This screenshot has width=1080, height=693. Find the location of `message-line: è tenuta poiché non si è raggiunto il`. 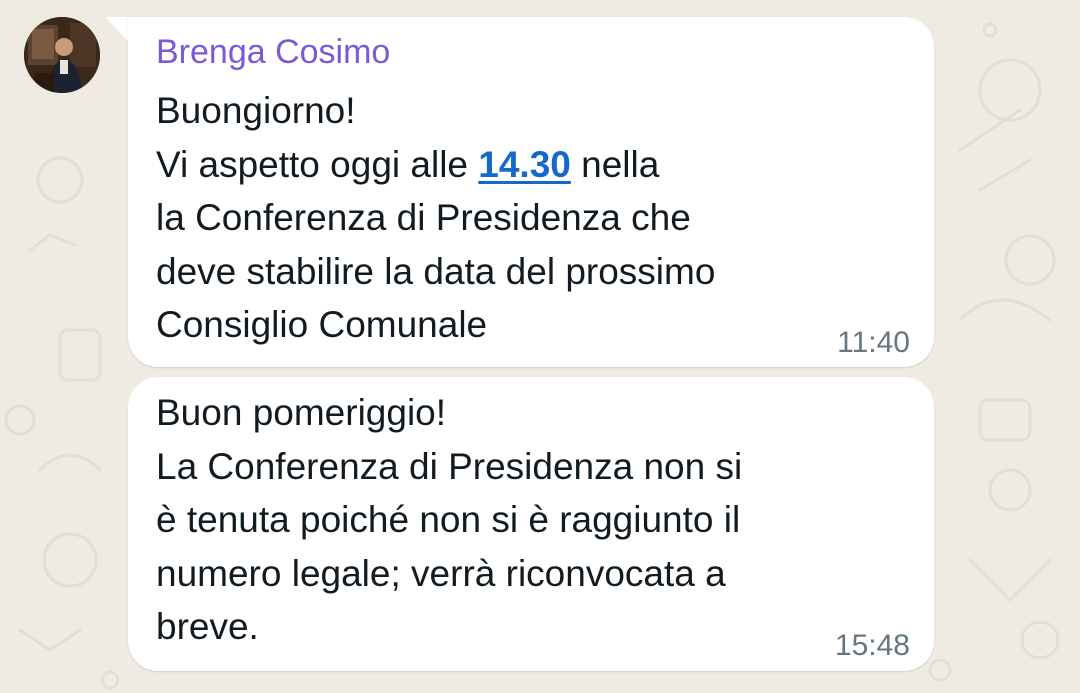

message-line: è tenuta poiché non si è raggiunto il is located at coordinates (448, 519).